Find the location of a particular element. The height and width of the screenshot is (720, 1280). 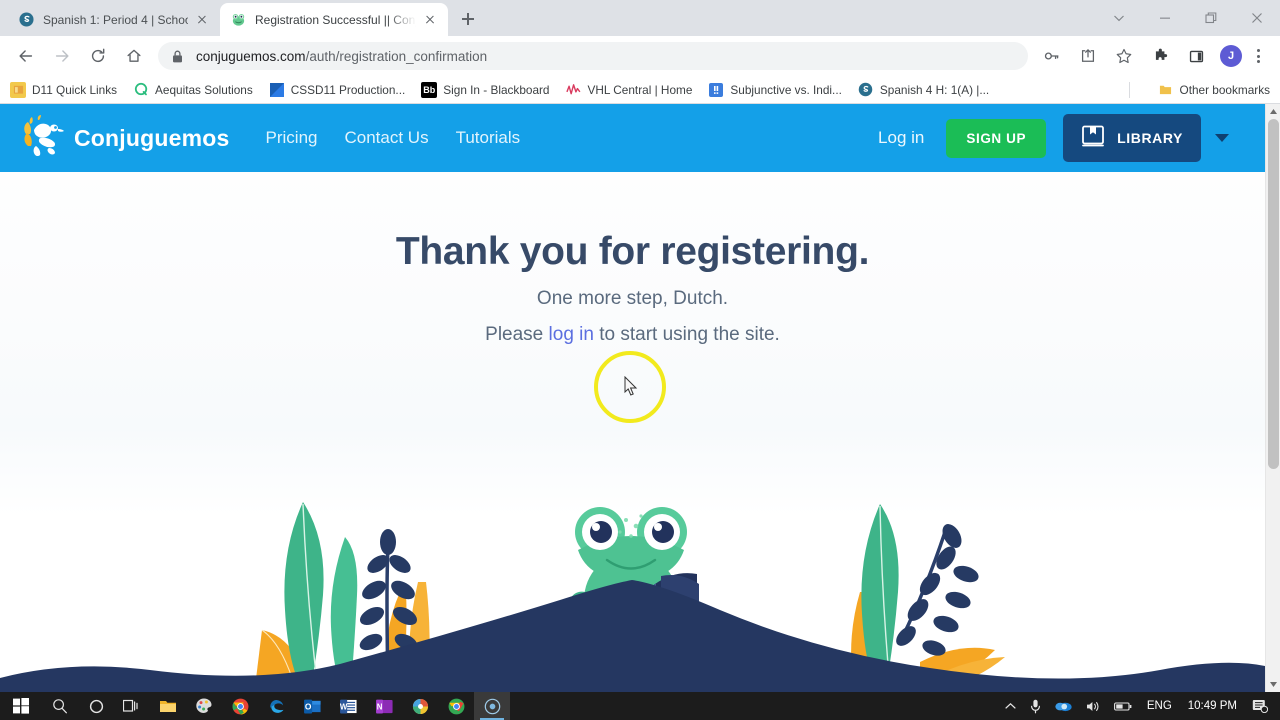

onenote-icon: N is located at coordinates (384, 706).